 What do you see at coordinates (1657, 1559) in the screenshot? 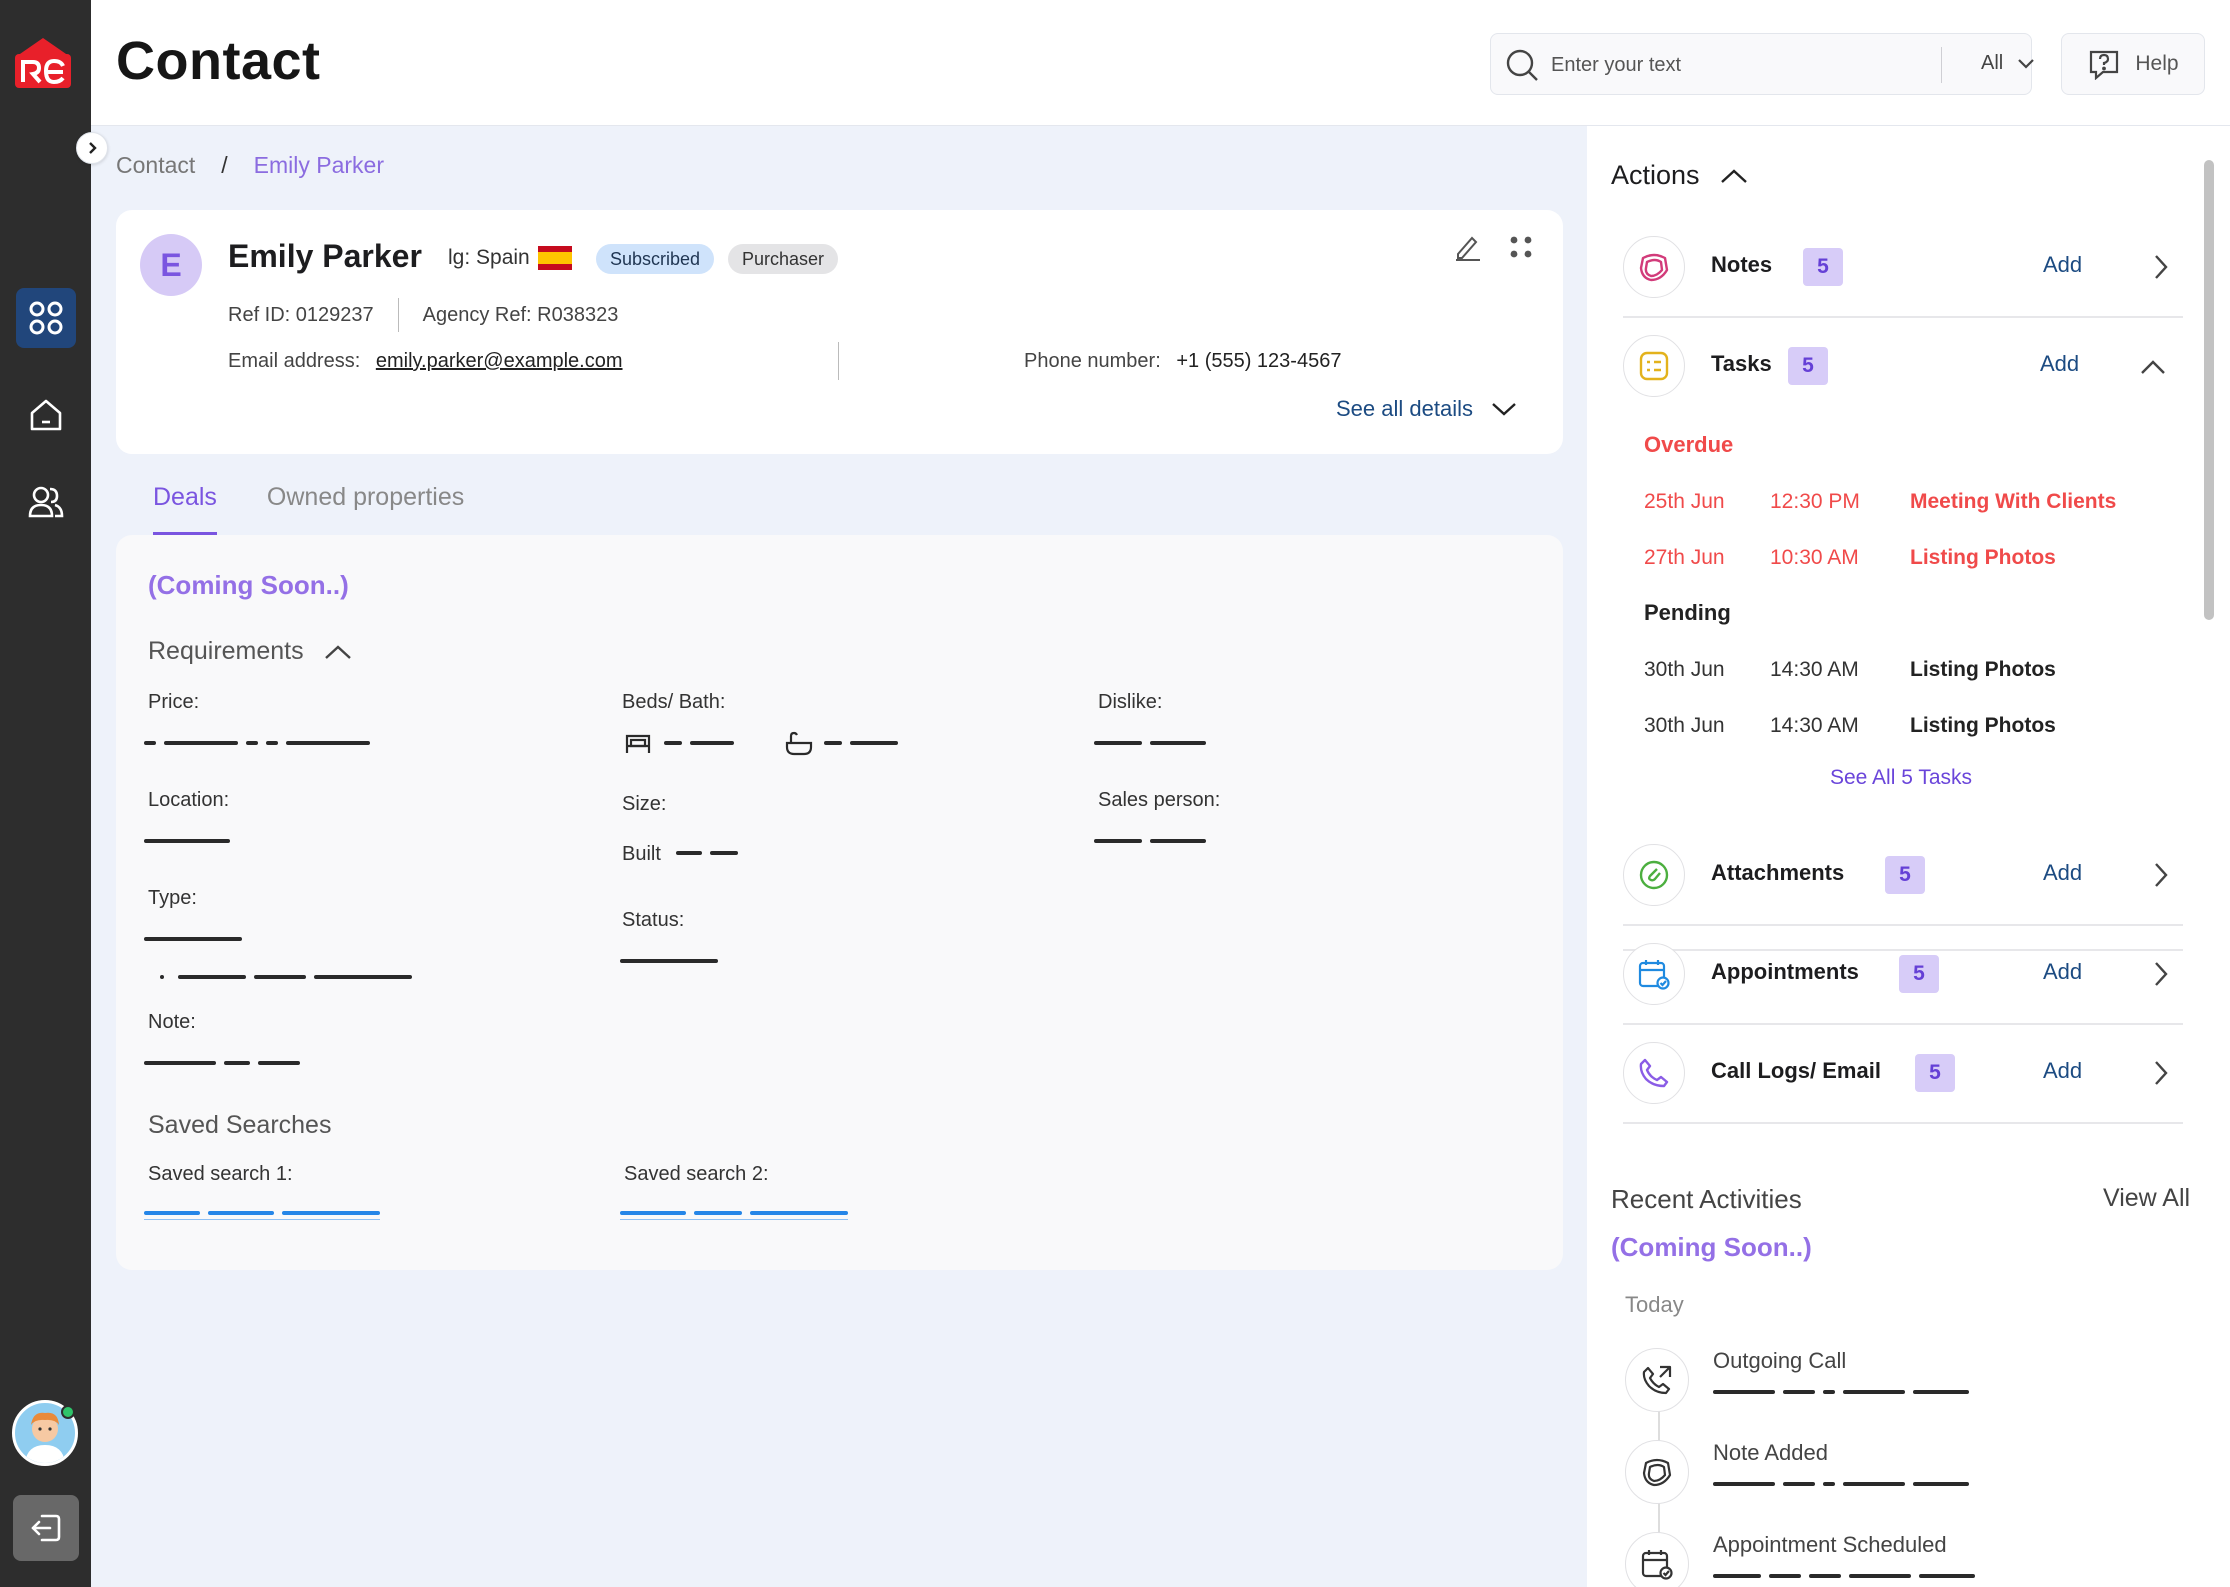
I see `calendar-check-icon` at bounding box center [1657, 1559].